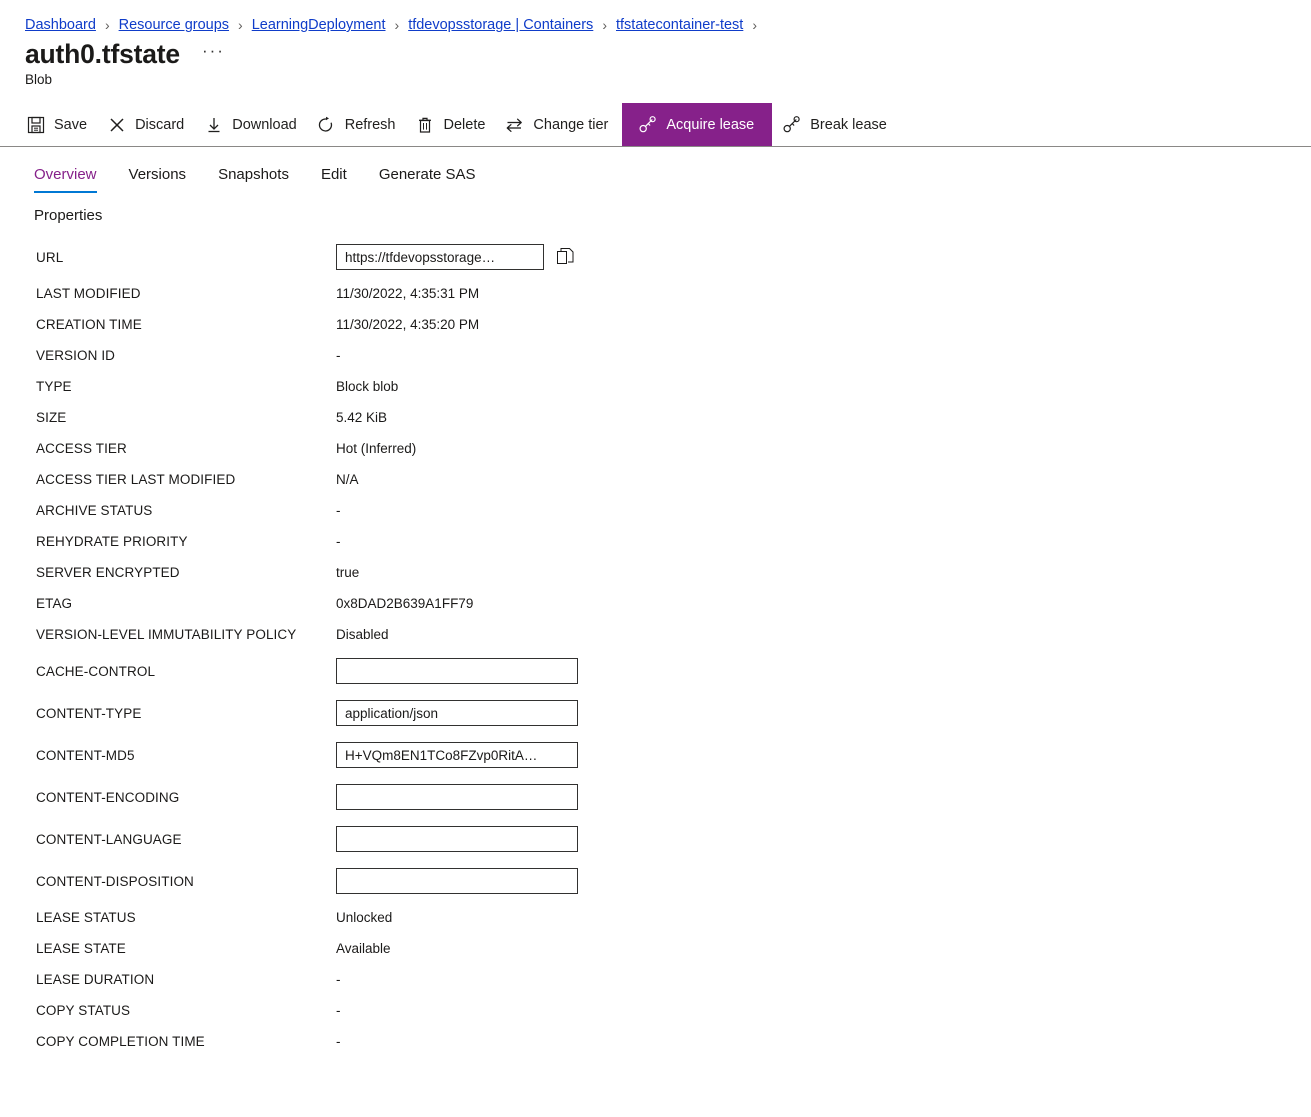 Image resolution: width=1311 pixels, height=1117 pixels. I want to click on delete-button: Delete, so click(455, 124).